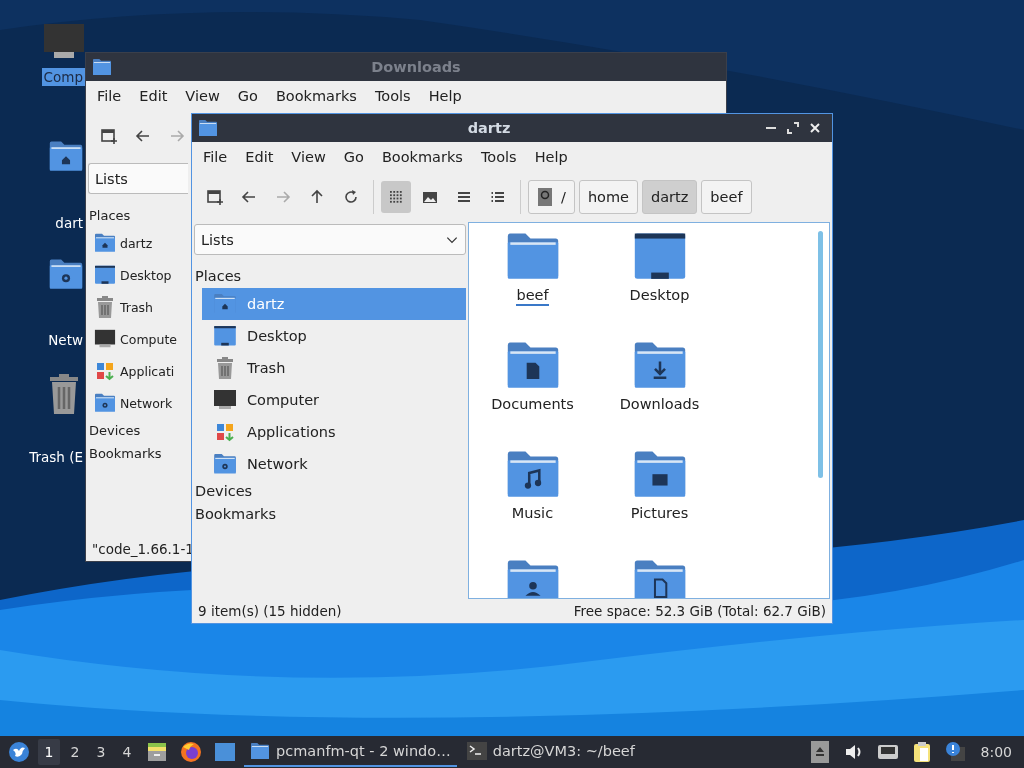  What do you see at coordinates (49, 752) in the screenshot?
I see `desktop-switch: 1` at bounding box center [49, 752].